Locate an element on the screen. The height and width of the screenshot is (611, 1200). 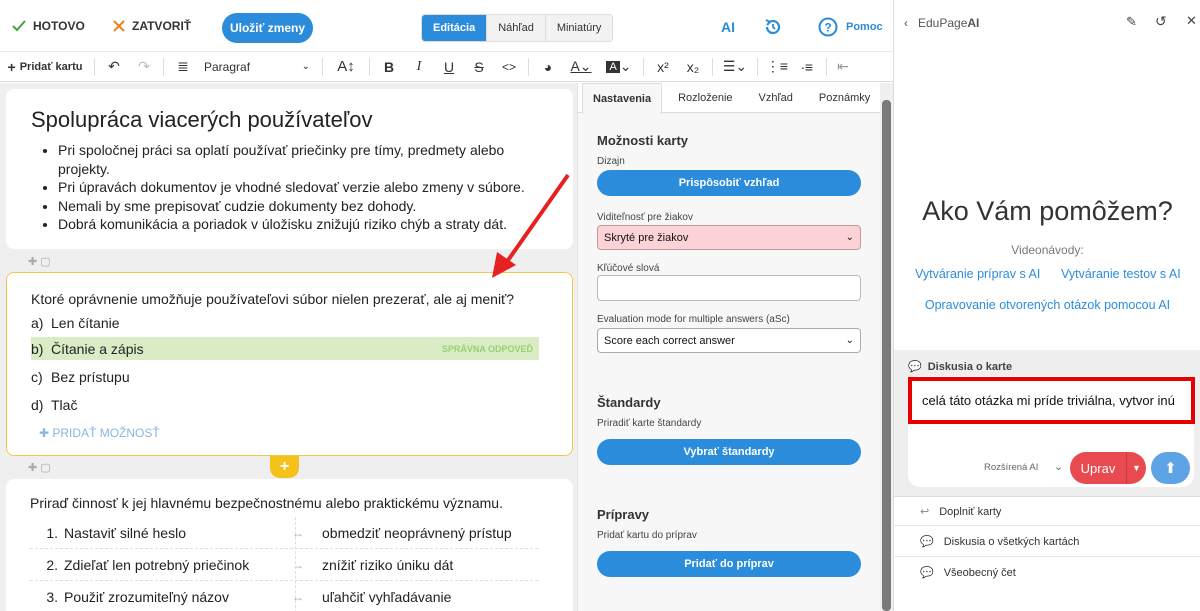
video-link: Opravovanie otvorených otázok pomocou AI is located at coordinates (1047, 305).